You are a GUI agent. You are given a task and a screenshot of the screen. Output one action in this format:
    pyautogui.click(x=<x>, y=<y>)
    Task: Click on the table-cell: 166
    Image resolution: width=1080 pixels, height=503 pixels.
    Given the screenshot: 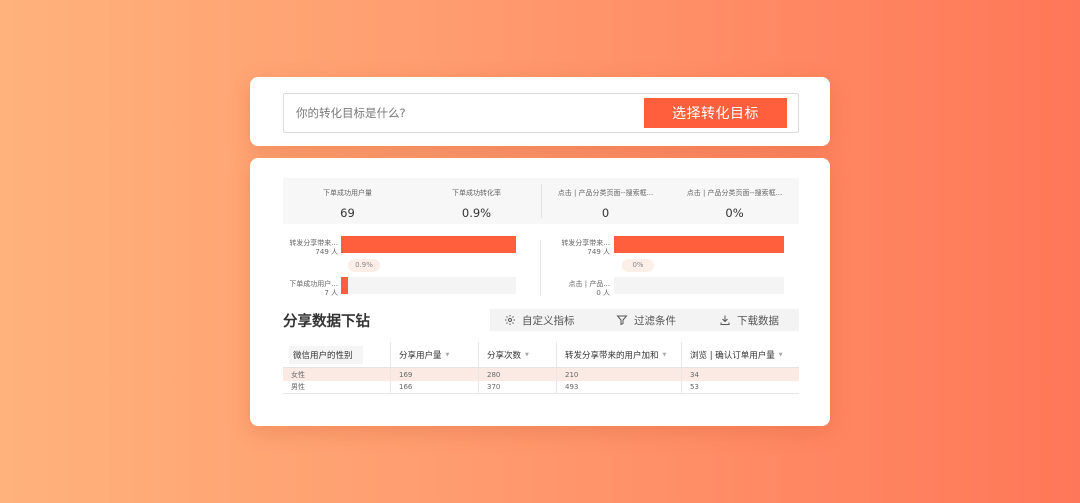 What is the action you would take?
    pyautogui.click(x=435, y=387)
    